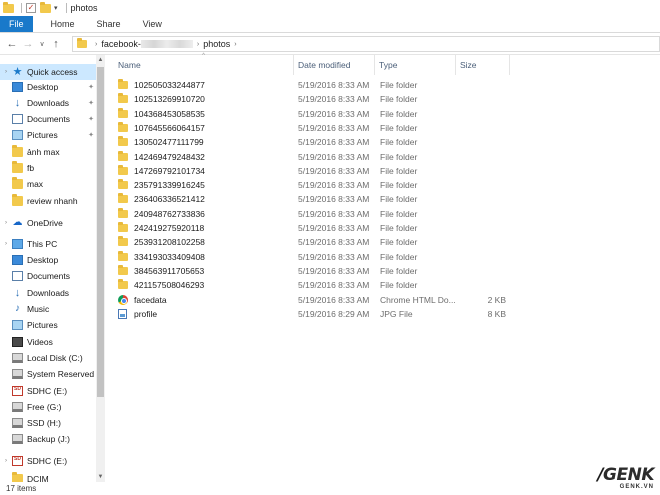 This screenshot has height=495, width=660. Describe the element at coordinates (43, 87) in the screenshot. I see `nav-item-label: Desktop` at that location.